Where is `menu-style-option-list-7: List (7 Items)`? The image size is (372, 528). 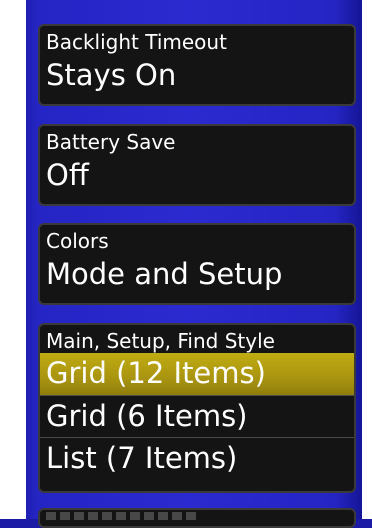 menu-style-option-list-7: List (7 Items) is located at coordinates (197, 458).